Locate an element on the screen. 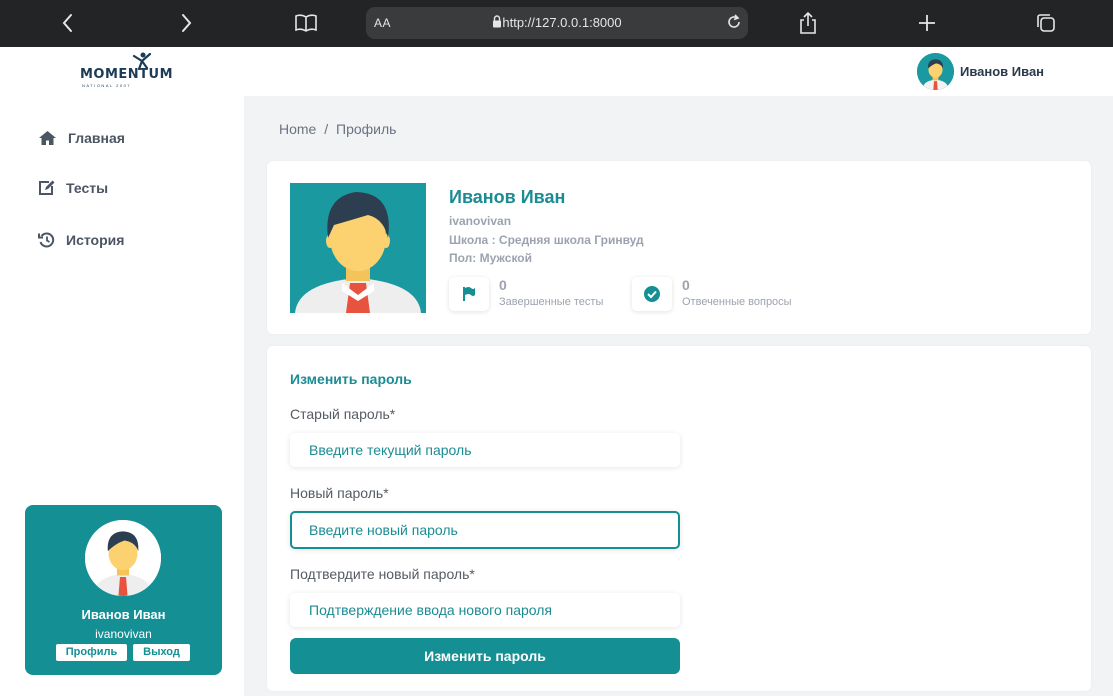 Image resolution: width=1113 pixels, height=696 pixels. sidebar-item-label: История is located at coordinates (95, 240).